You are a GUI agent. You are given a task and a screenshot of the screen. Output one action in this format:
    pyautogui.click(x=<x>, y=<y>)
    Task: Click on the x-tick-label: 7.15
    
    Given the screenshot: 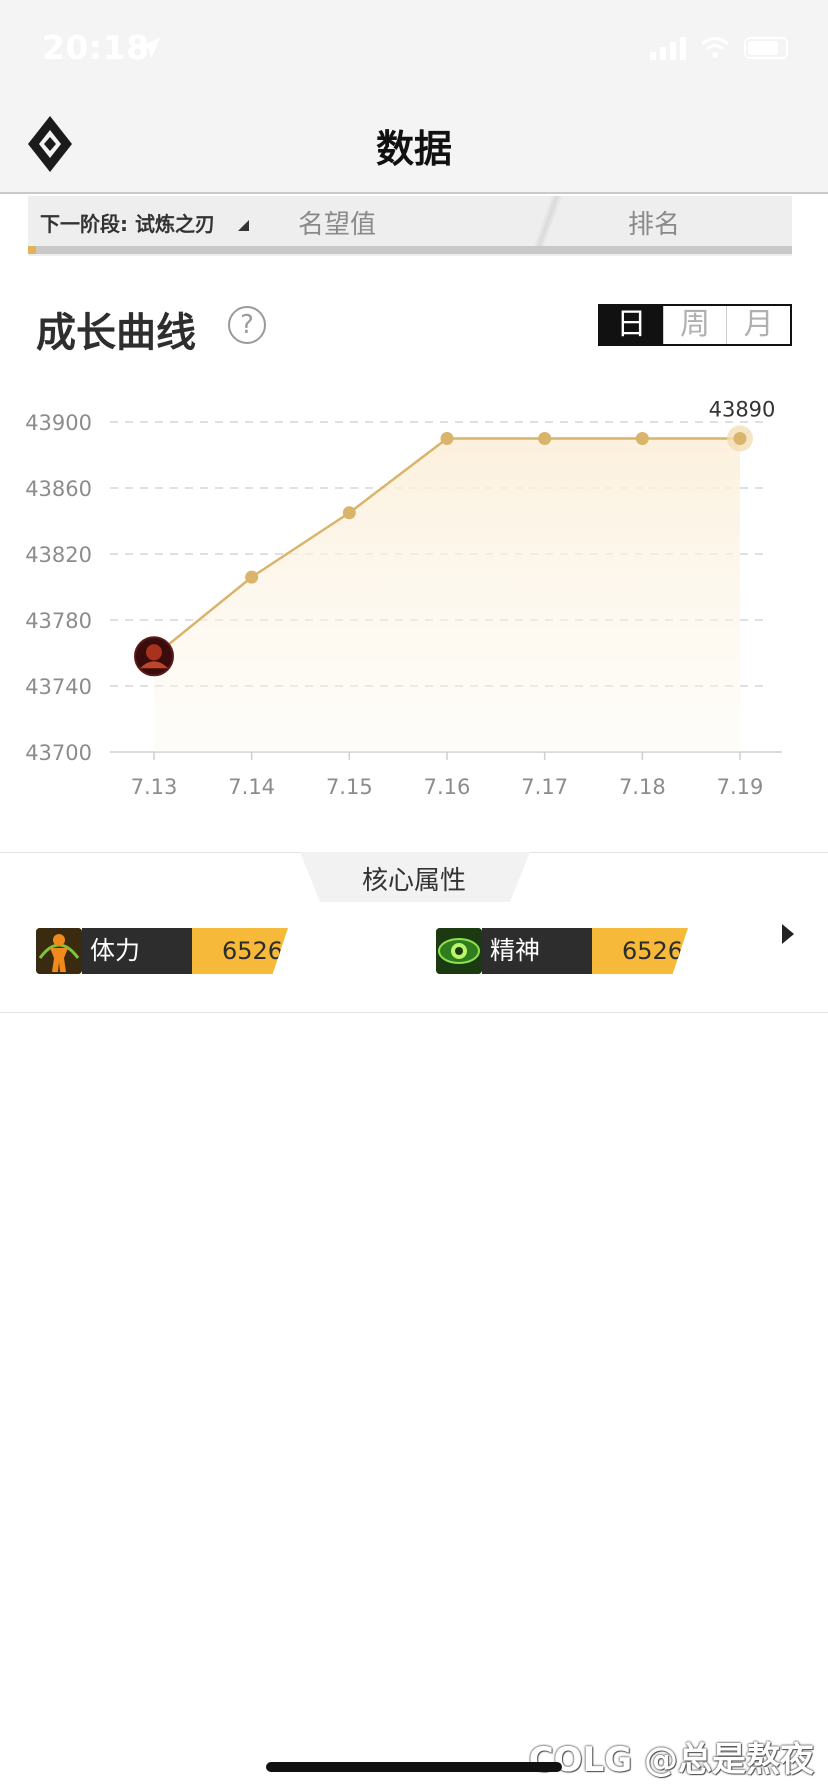 What is the action you would take?
    pyautogui.click(x=349, y=787)
    